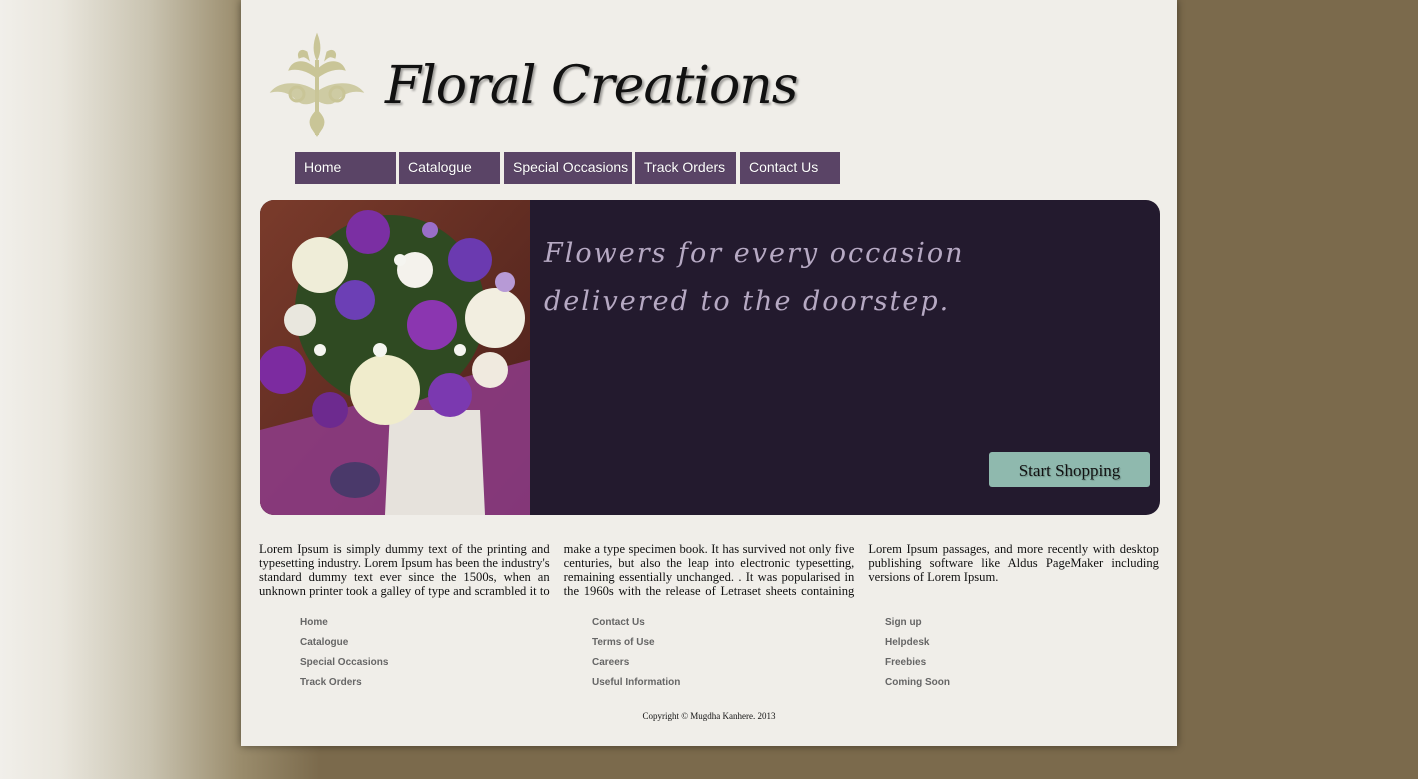 The image size is (1418, 779). What do you see at coordinates (754, 253) in the screenshot?
I see `tagline-line-1: Flowers for every occasion` at bounding box center [754, 253].